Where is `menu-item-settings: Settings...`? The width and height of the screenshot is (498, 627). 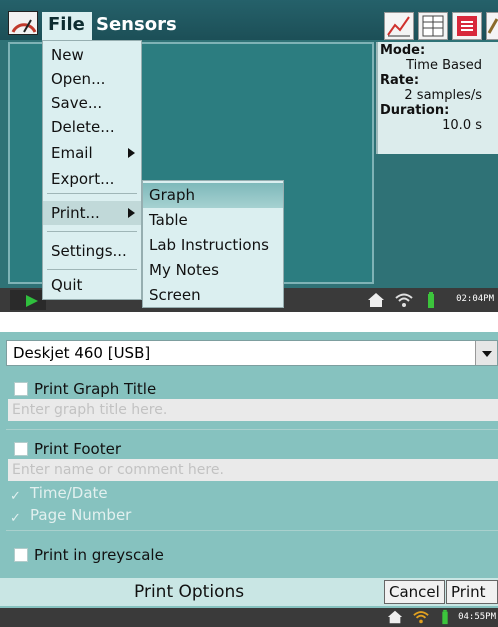
menu-item-settings: Settings... is located at coordinates (92, 251).